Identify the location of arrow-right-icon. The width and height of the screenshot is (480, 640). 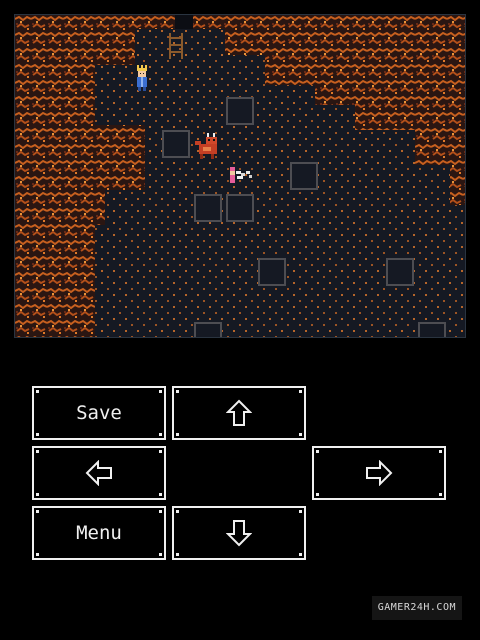
(379, 473).